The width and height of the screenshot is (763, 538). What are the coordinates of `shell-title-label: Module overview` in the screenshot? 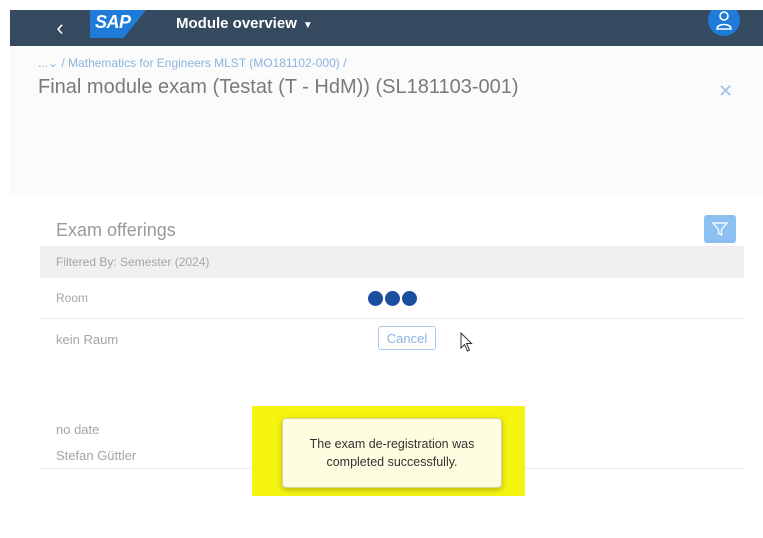 It's located at (236, 23).